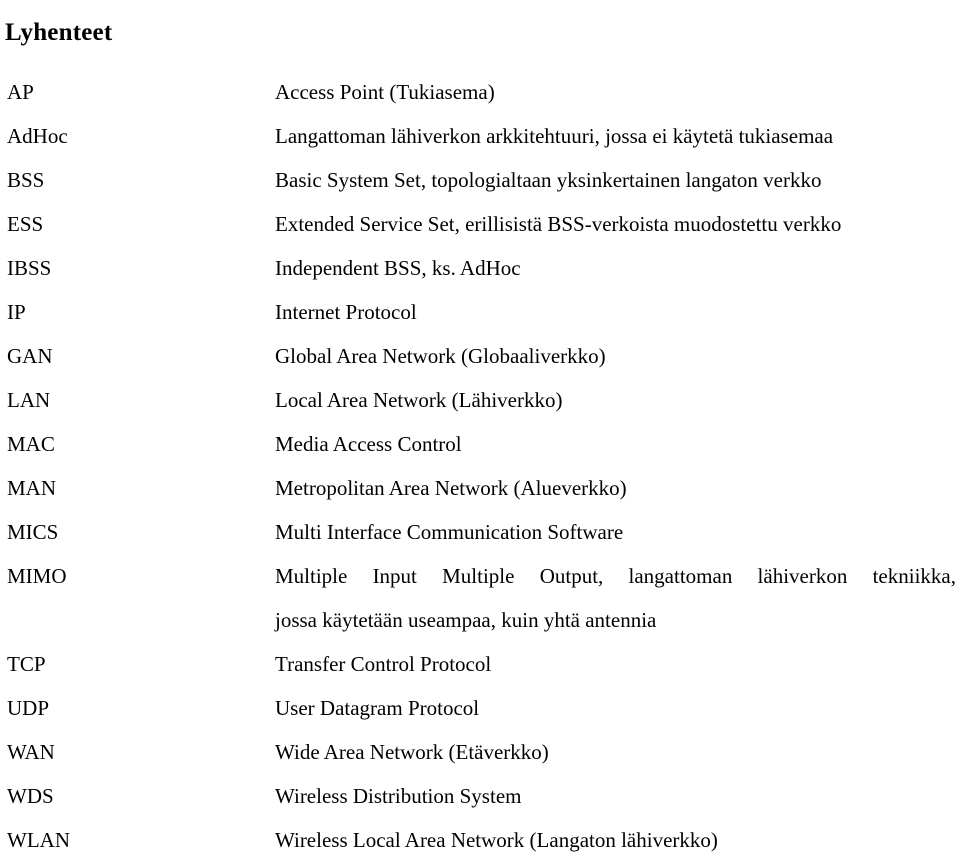 The width and height of the screenshot is (960, 862). I want to click on abbreviation-definition: Wide Area Network (Etäverkko), so click(412, 752).